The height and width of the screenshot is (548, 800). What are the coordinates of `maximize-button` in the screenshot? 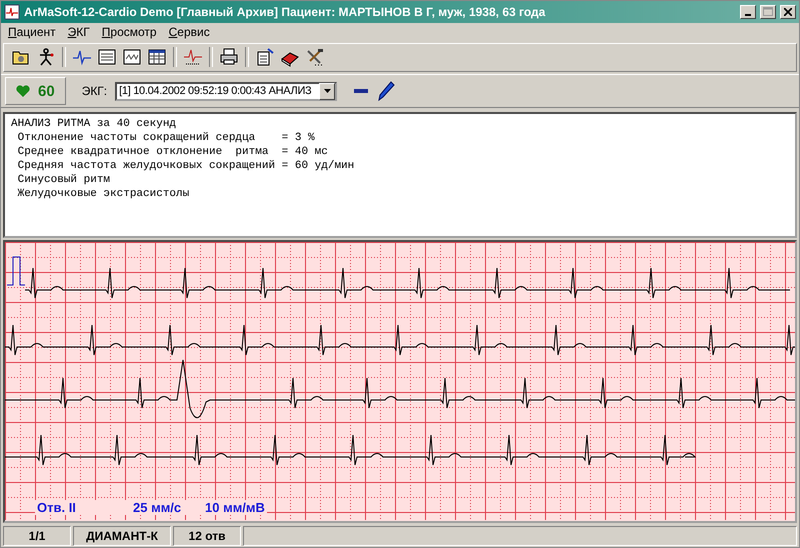 It's located at (768, 11).